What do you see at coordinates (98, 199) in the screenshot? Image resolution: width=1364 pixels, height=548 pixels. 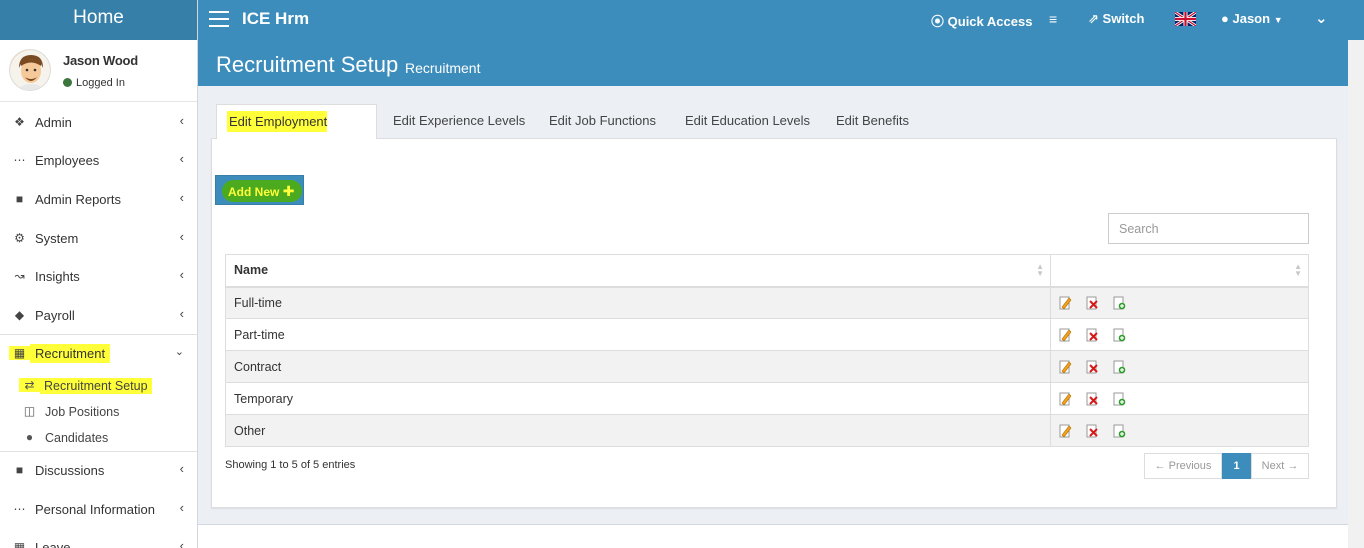 I see `sidebar-item-admin-reports: ■ Admin Reports ‹` at bounding box center [98, 199].